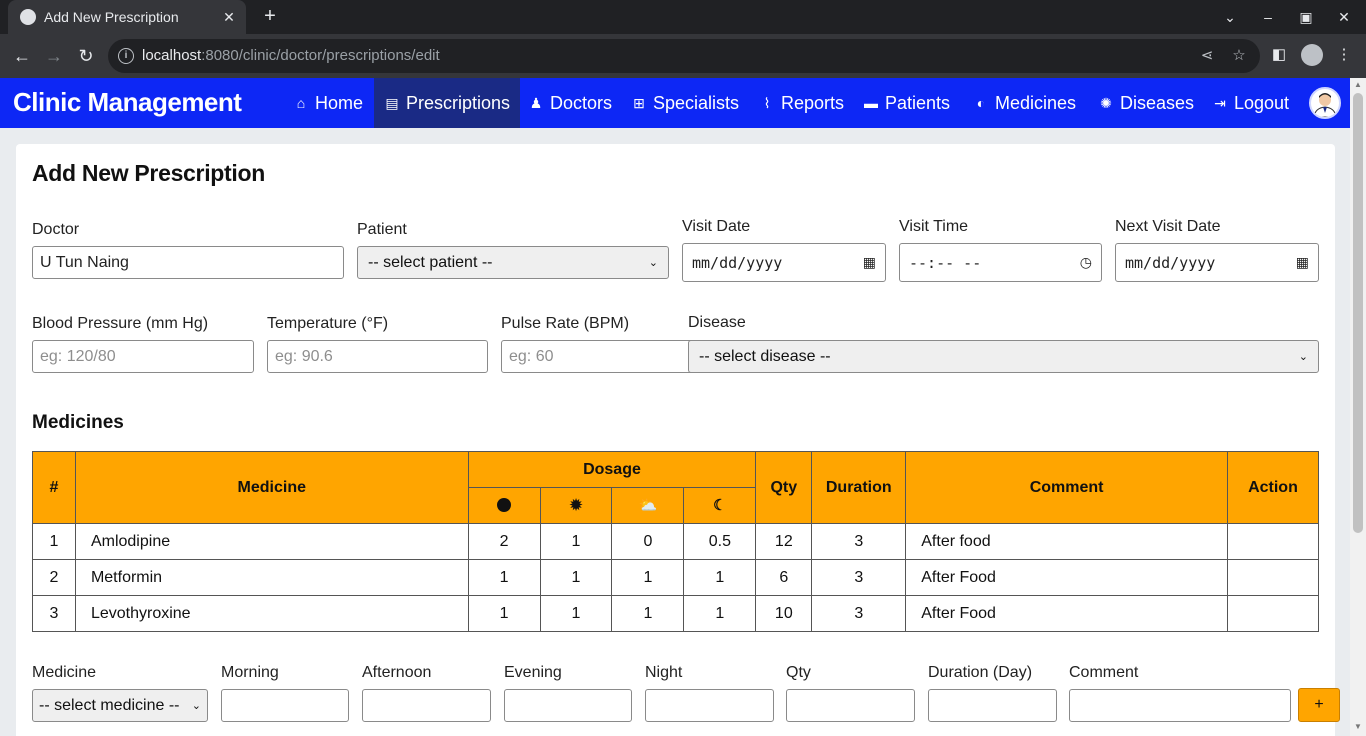 Image resolution: width=1366 pixels, height=736 pixels. Describe the element at coordinates (54, 56) in the screenshot. I see `forward-icon: →` at that location.